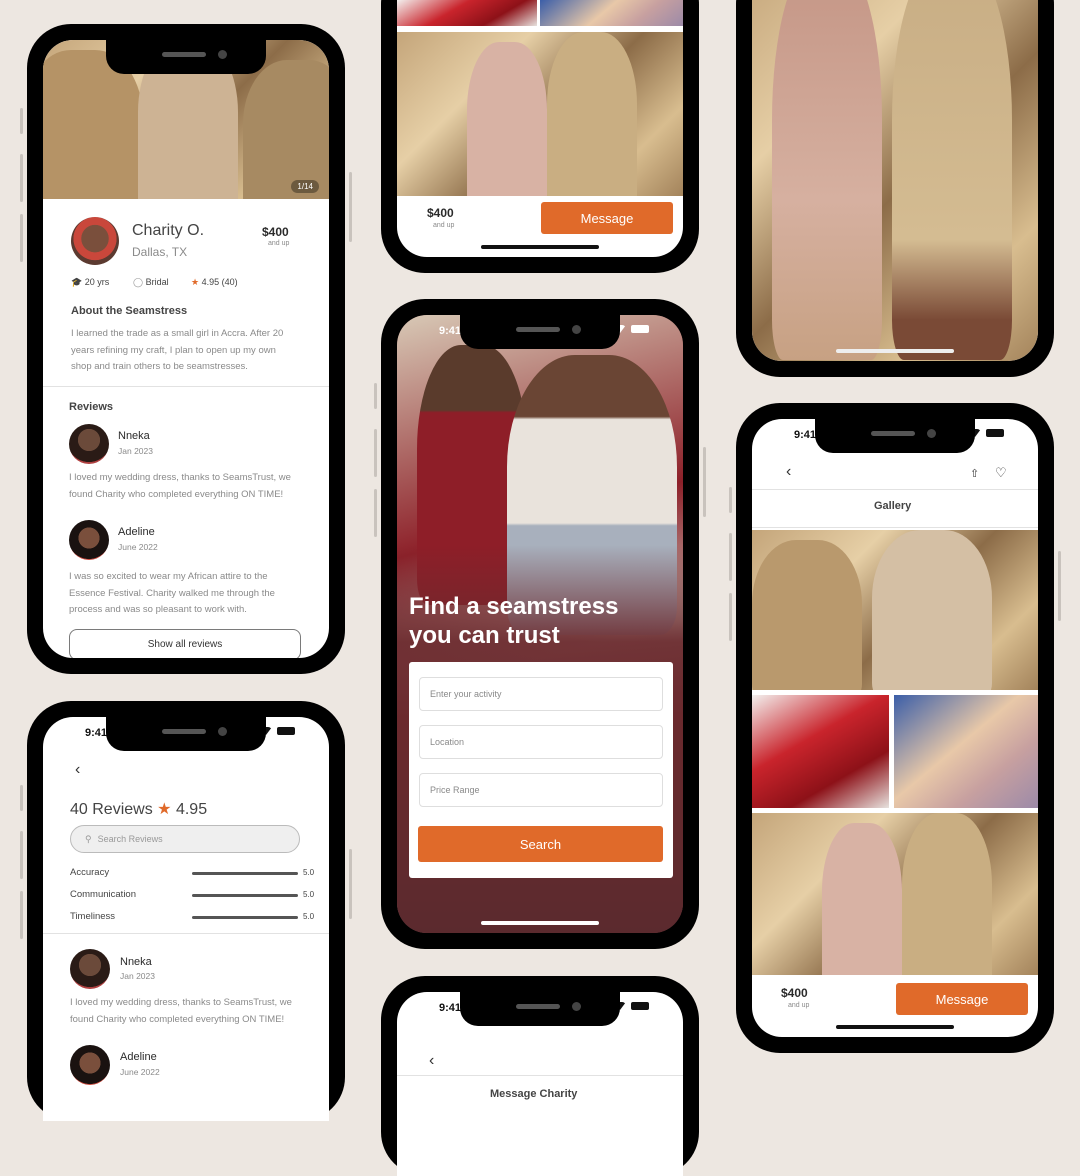 Image resolution: width=1080 pixels, height=1176 pixels. Describe the element at coordinates (484, 635) in the screenshot. I see `headline-line-2: you can trust` at that location.